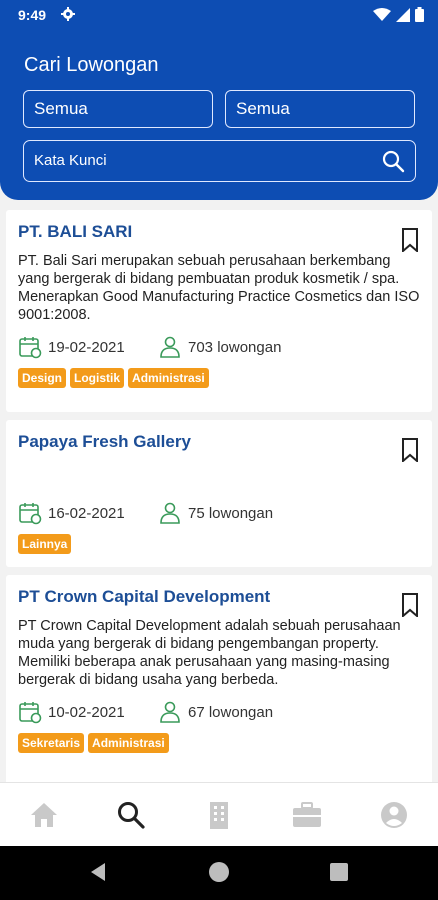 The height and width of the screenshot is (900, 438). What do you see at coordinates (231, 712) in the screenshot?
I see `vacancy-count: 67 lowongan` at bounding box center [231, 712].